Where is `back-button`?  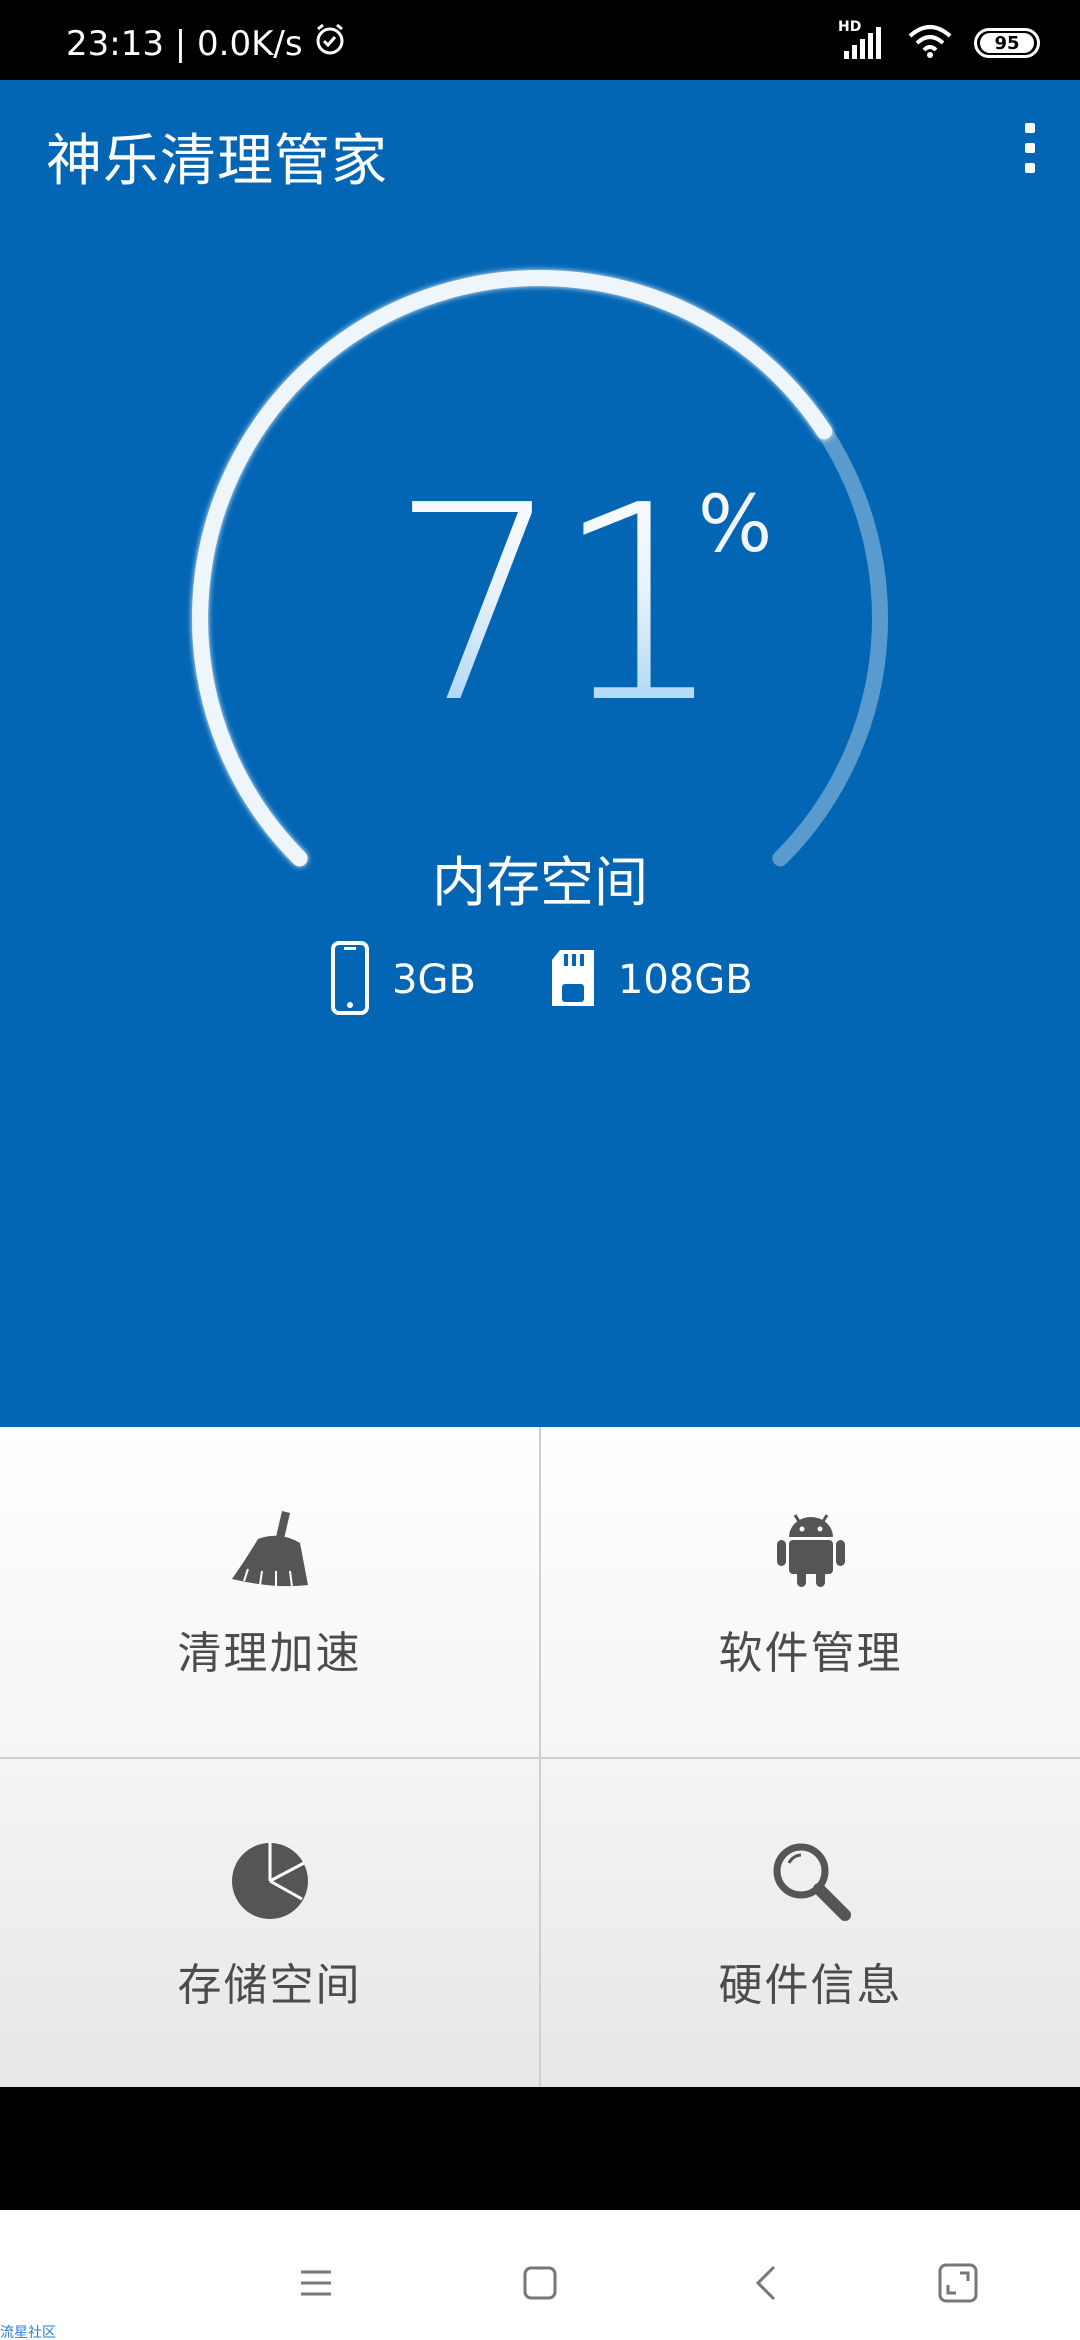 back-button is located at coordinates (766, 2285).